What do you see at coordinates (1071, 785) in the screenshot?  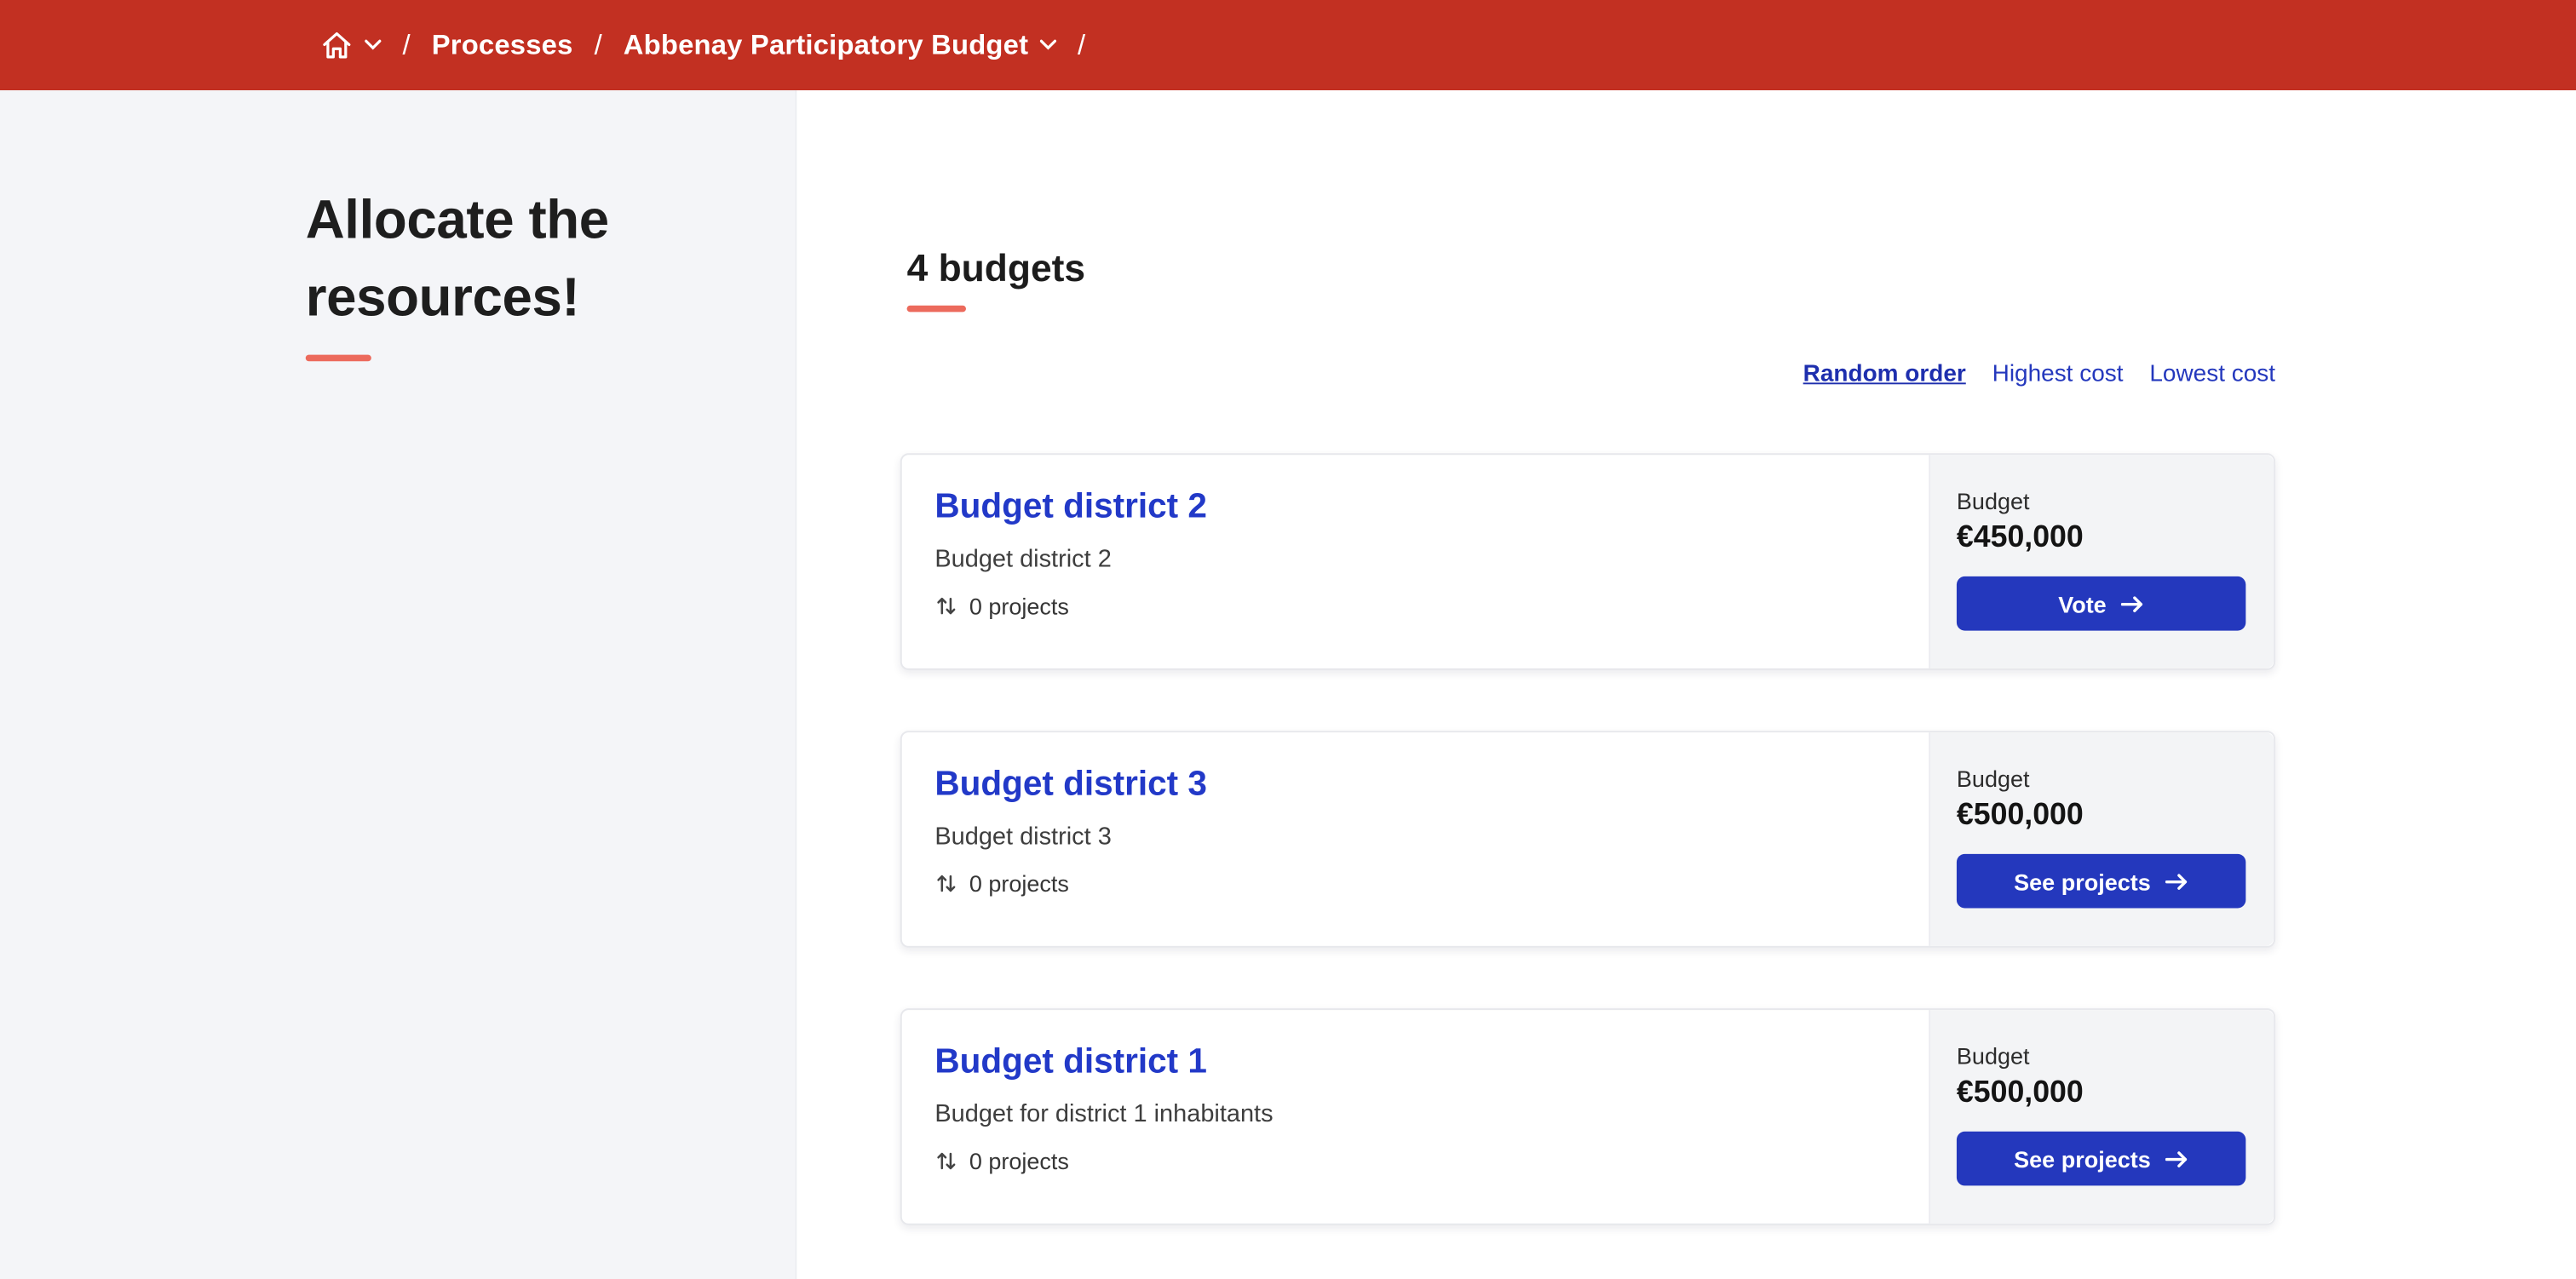 I see `budget-title-link: Budget district 3` at bounding box center [1071, 785].